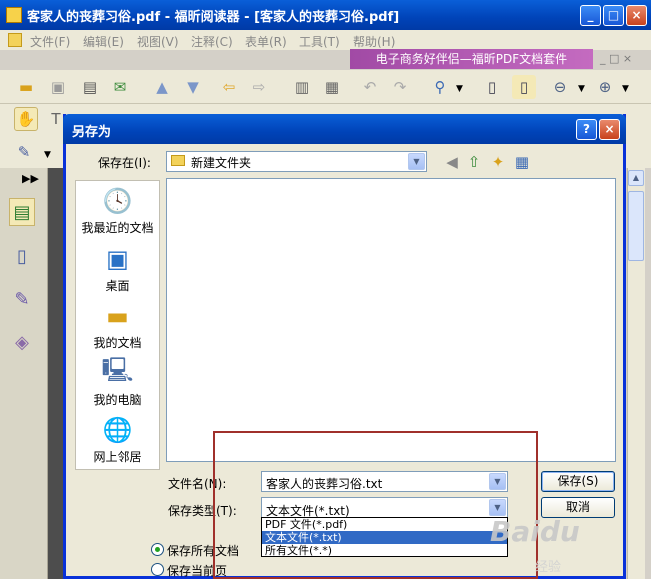 The image size is (651, 579). I want to click on print-icon: ▤, so click(90, 87).